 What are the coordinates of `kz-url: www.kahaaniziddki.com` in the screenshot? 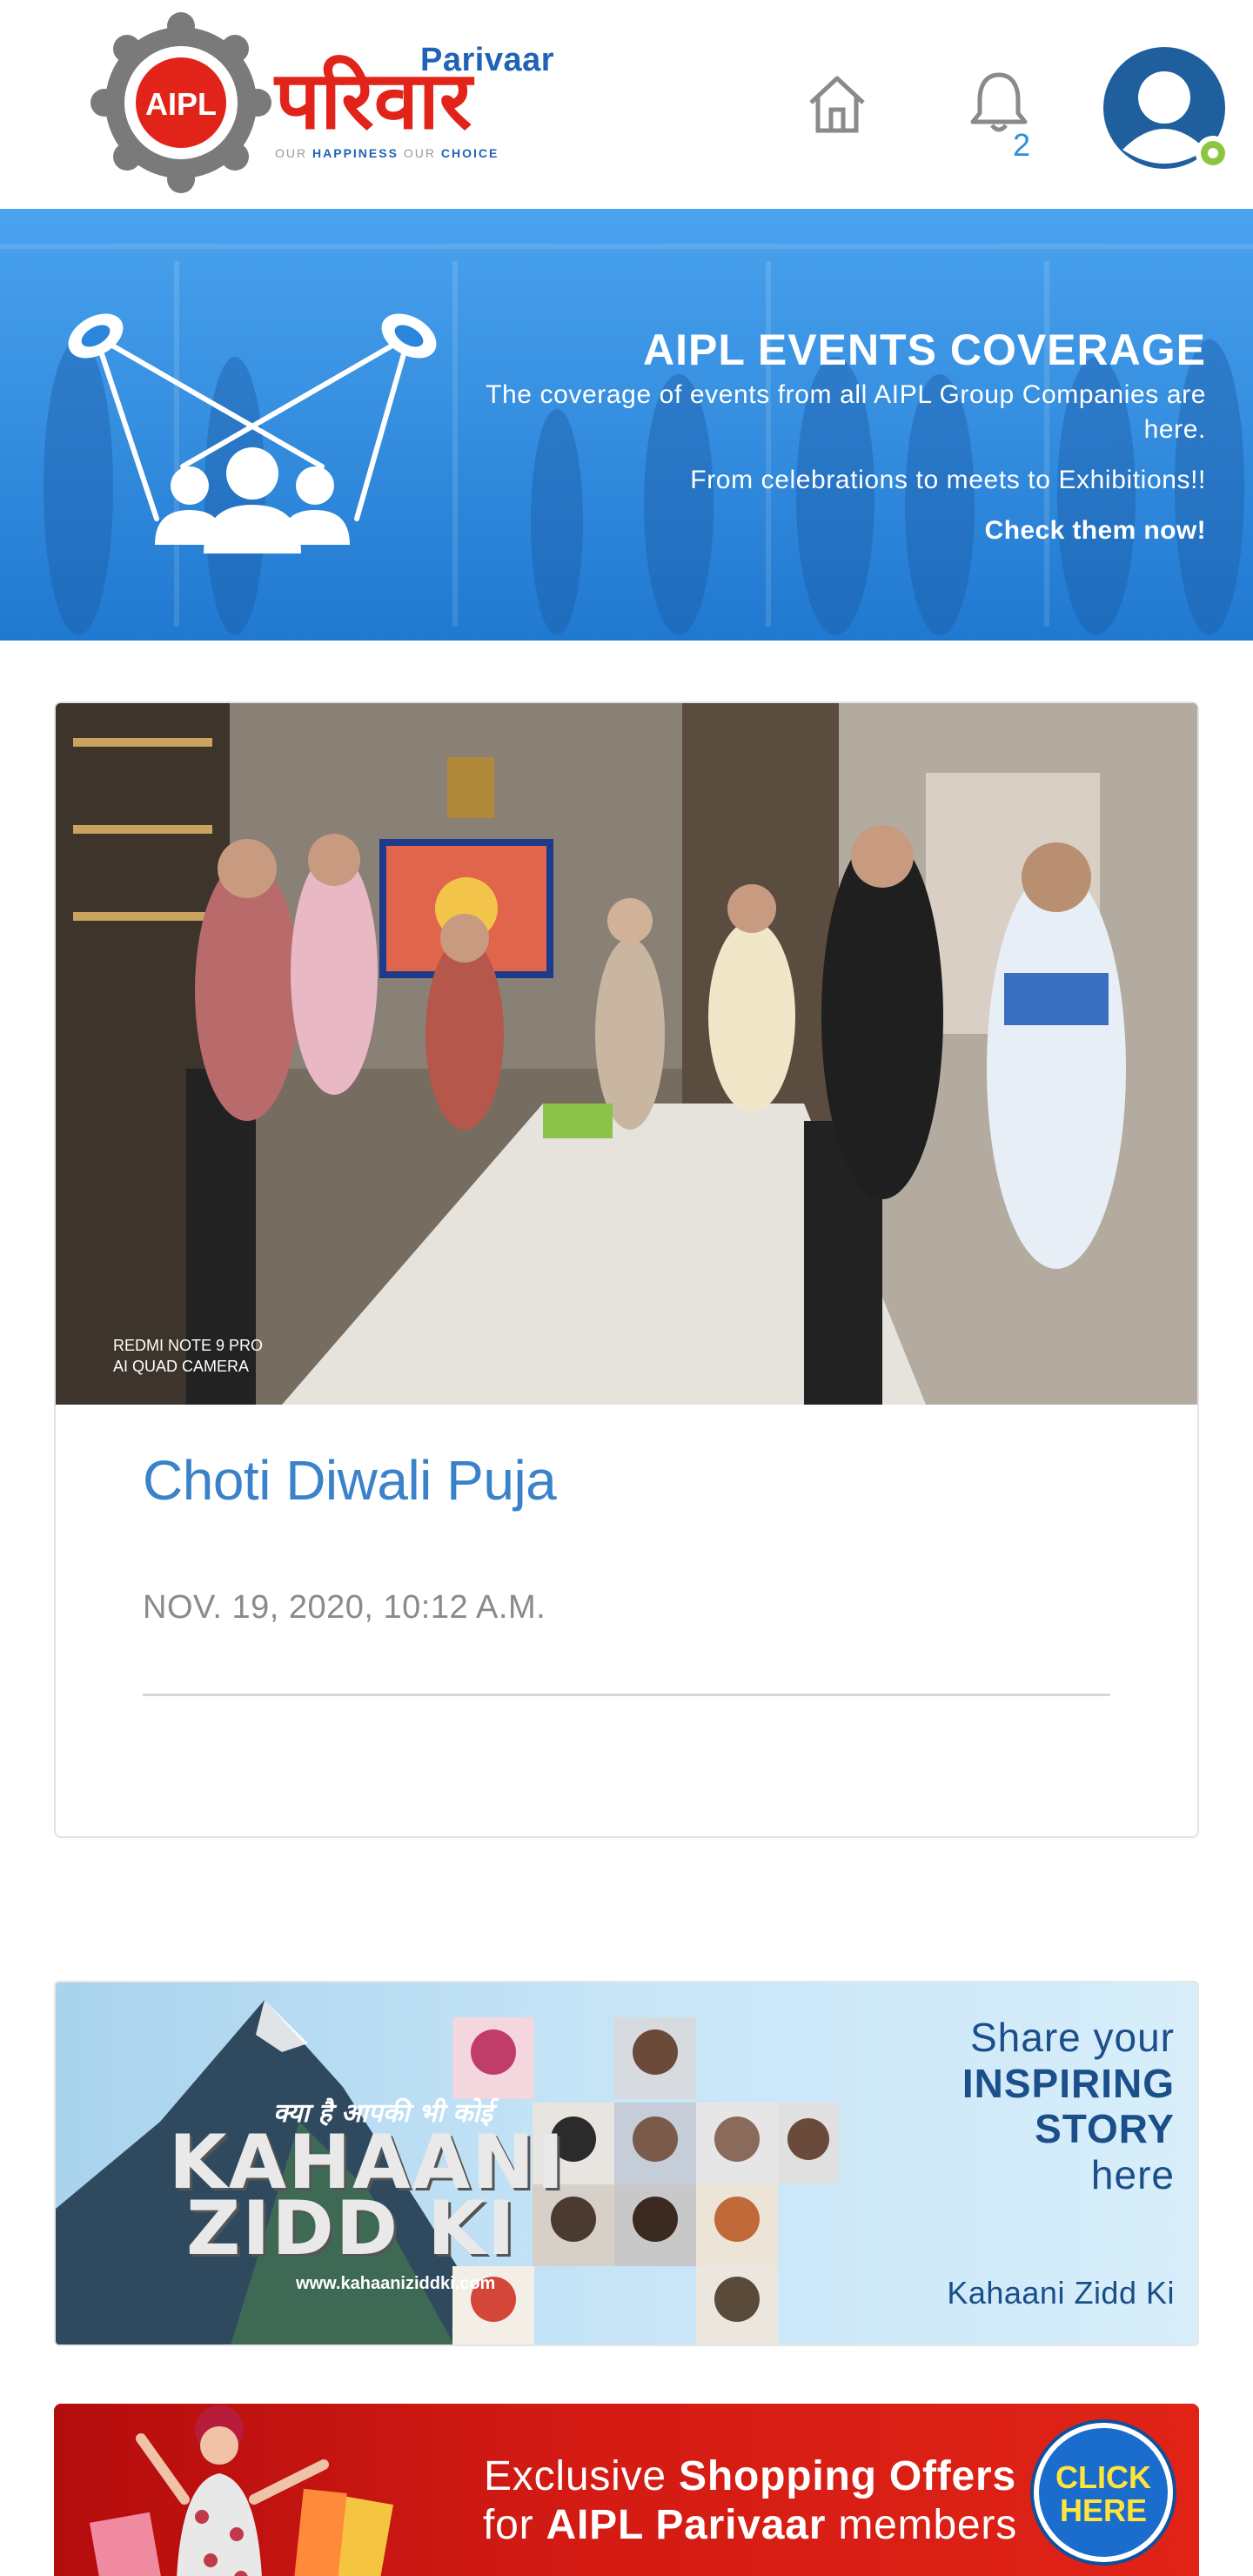 It's located at (396, 2283).